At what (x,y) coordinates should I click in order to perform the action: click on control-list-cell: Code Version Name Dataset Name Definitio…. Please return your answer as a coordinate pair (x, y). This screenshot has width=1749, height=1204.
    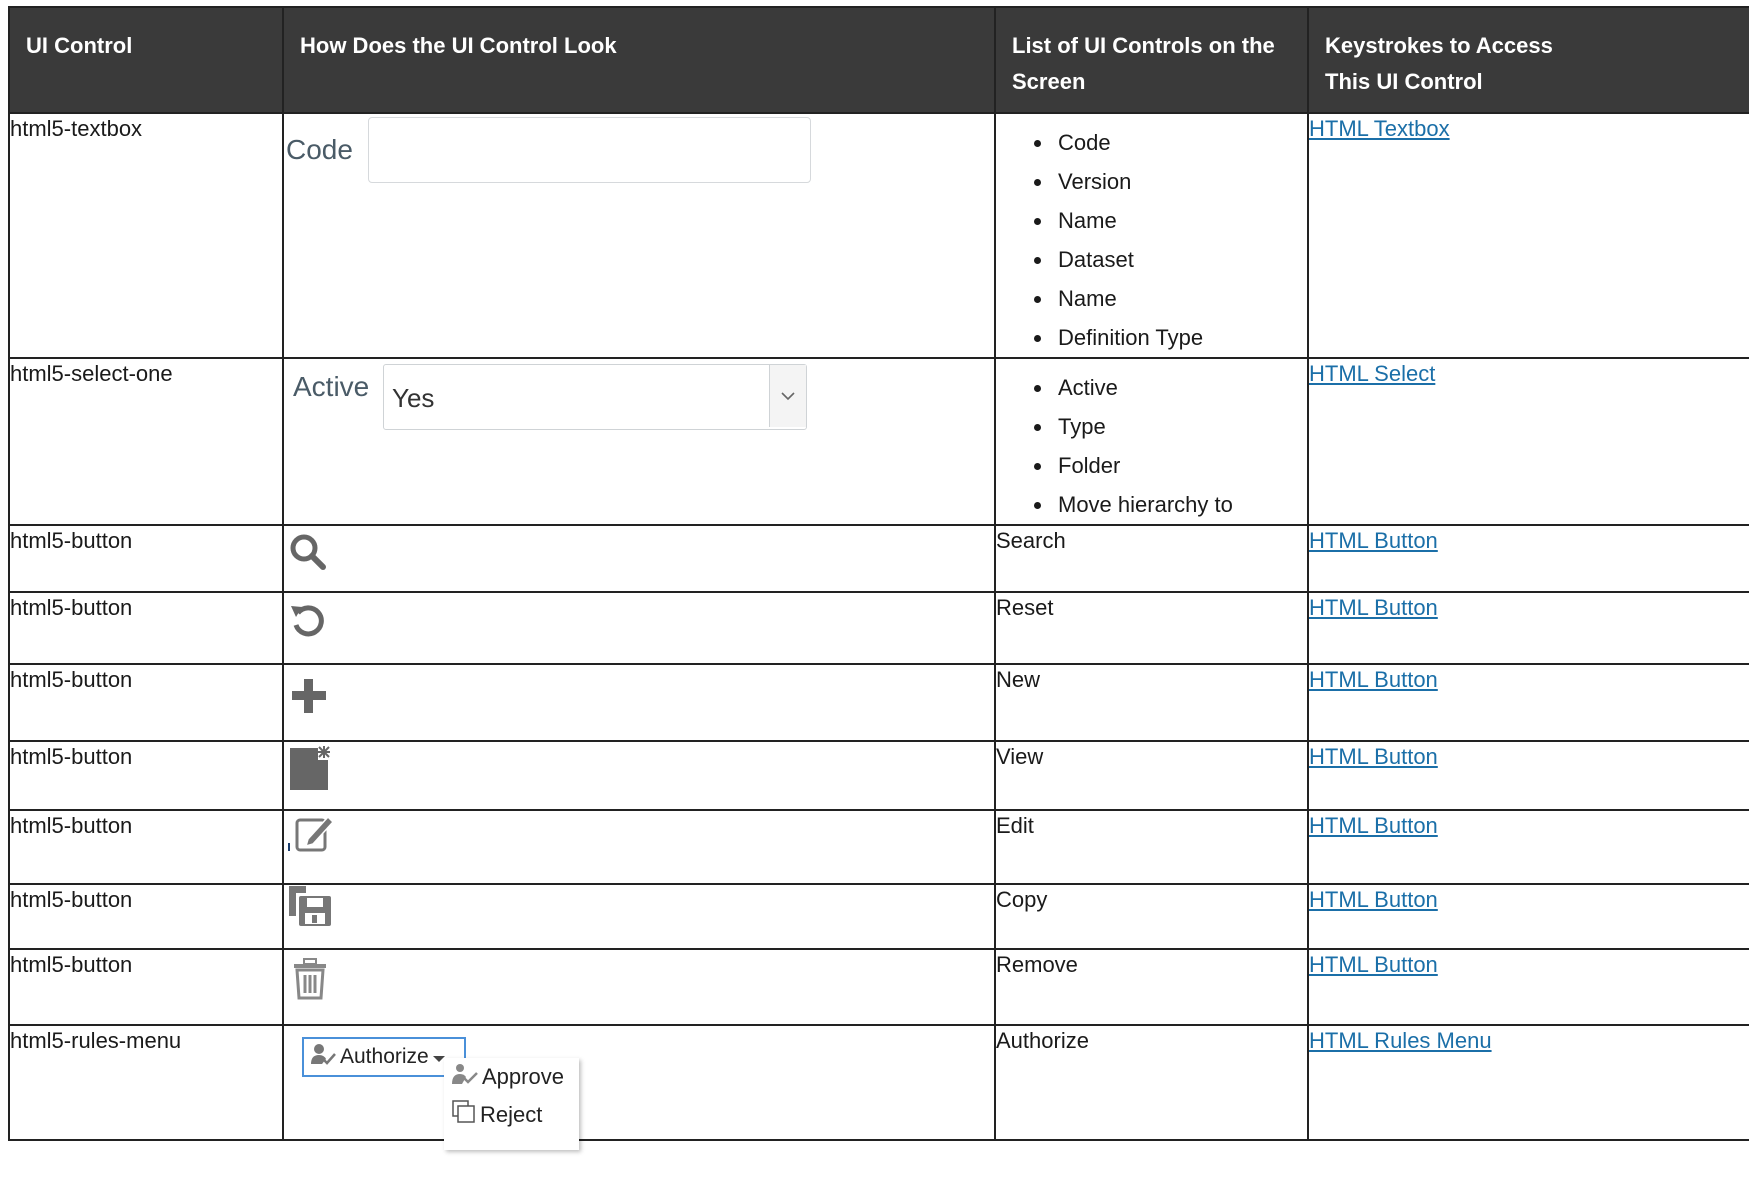
    Looking at the image, I should click on (1151, 235).